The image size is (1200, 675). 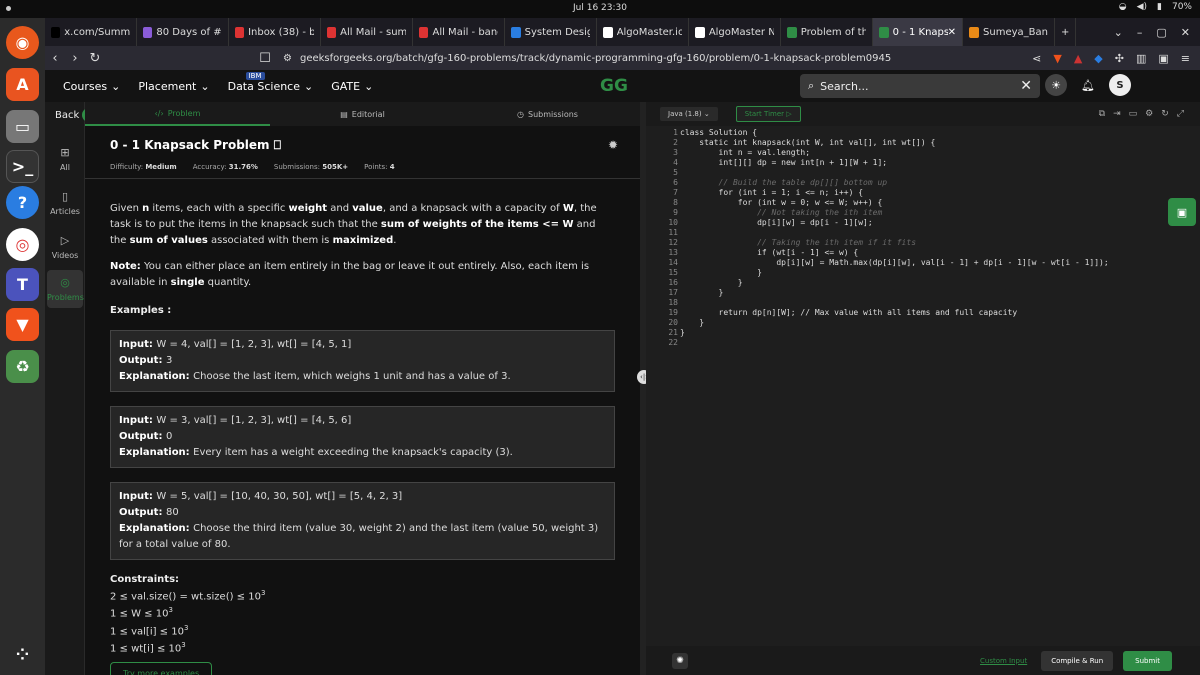 What do you see at coordinates (22, 42) in the screenshot?
I see `firefox-icon: ◉` at bounding box center [22, 42].